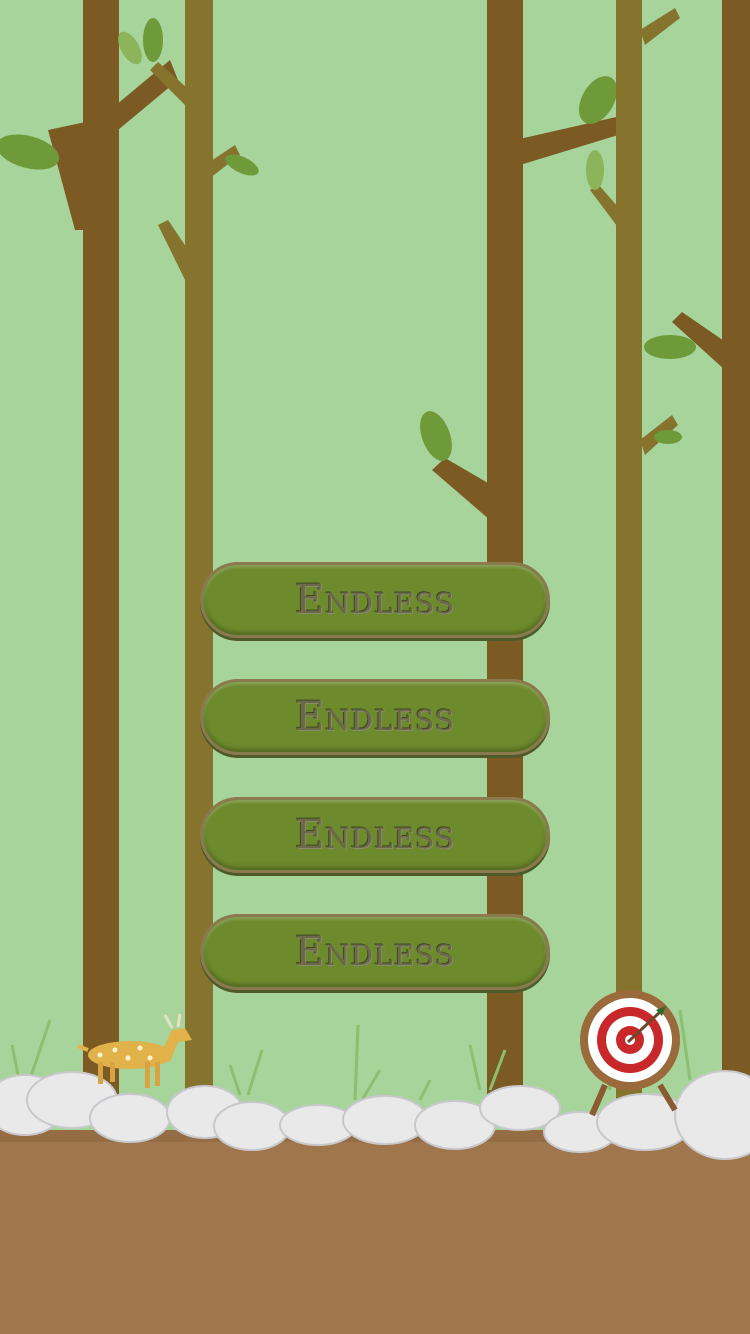  I want to click on endless-button-4-label: Endless, so click(375, 952).